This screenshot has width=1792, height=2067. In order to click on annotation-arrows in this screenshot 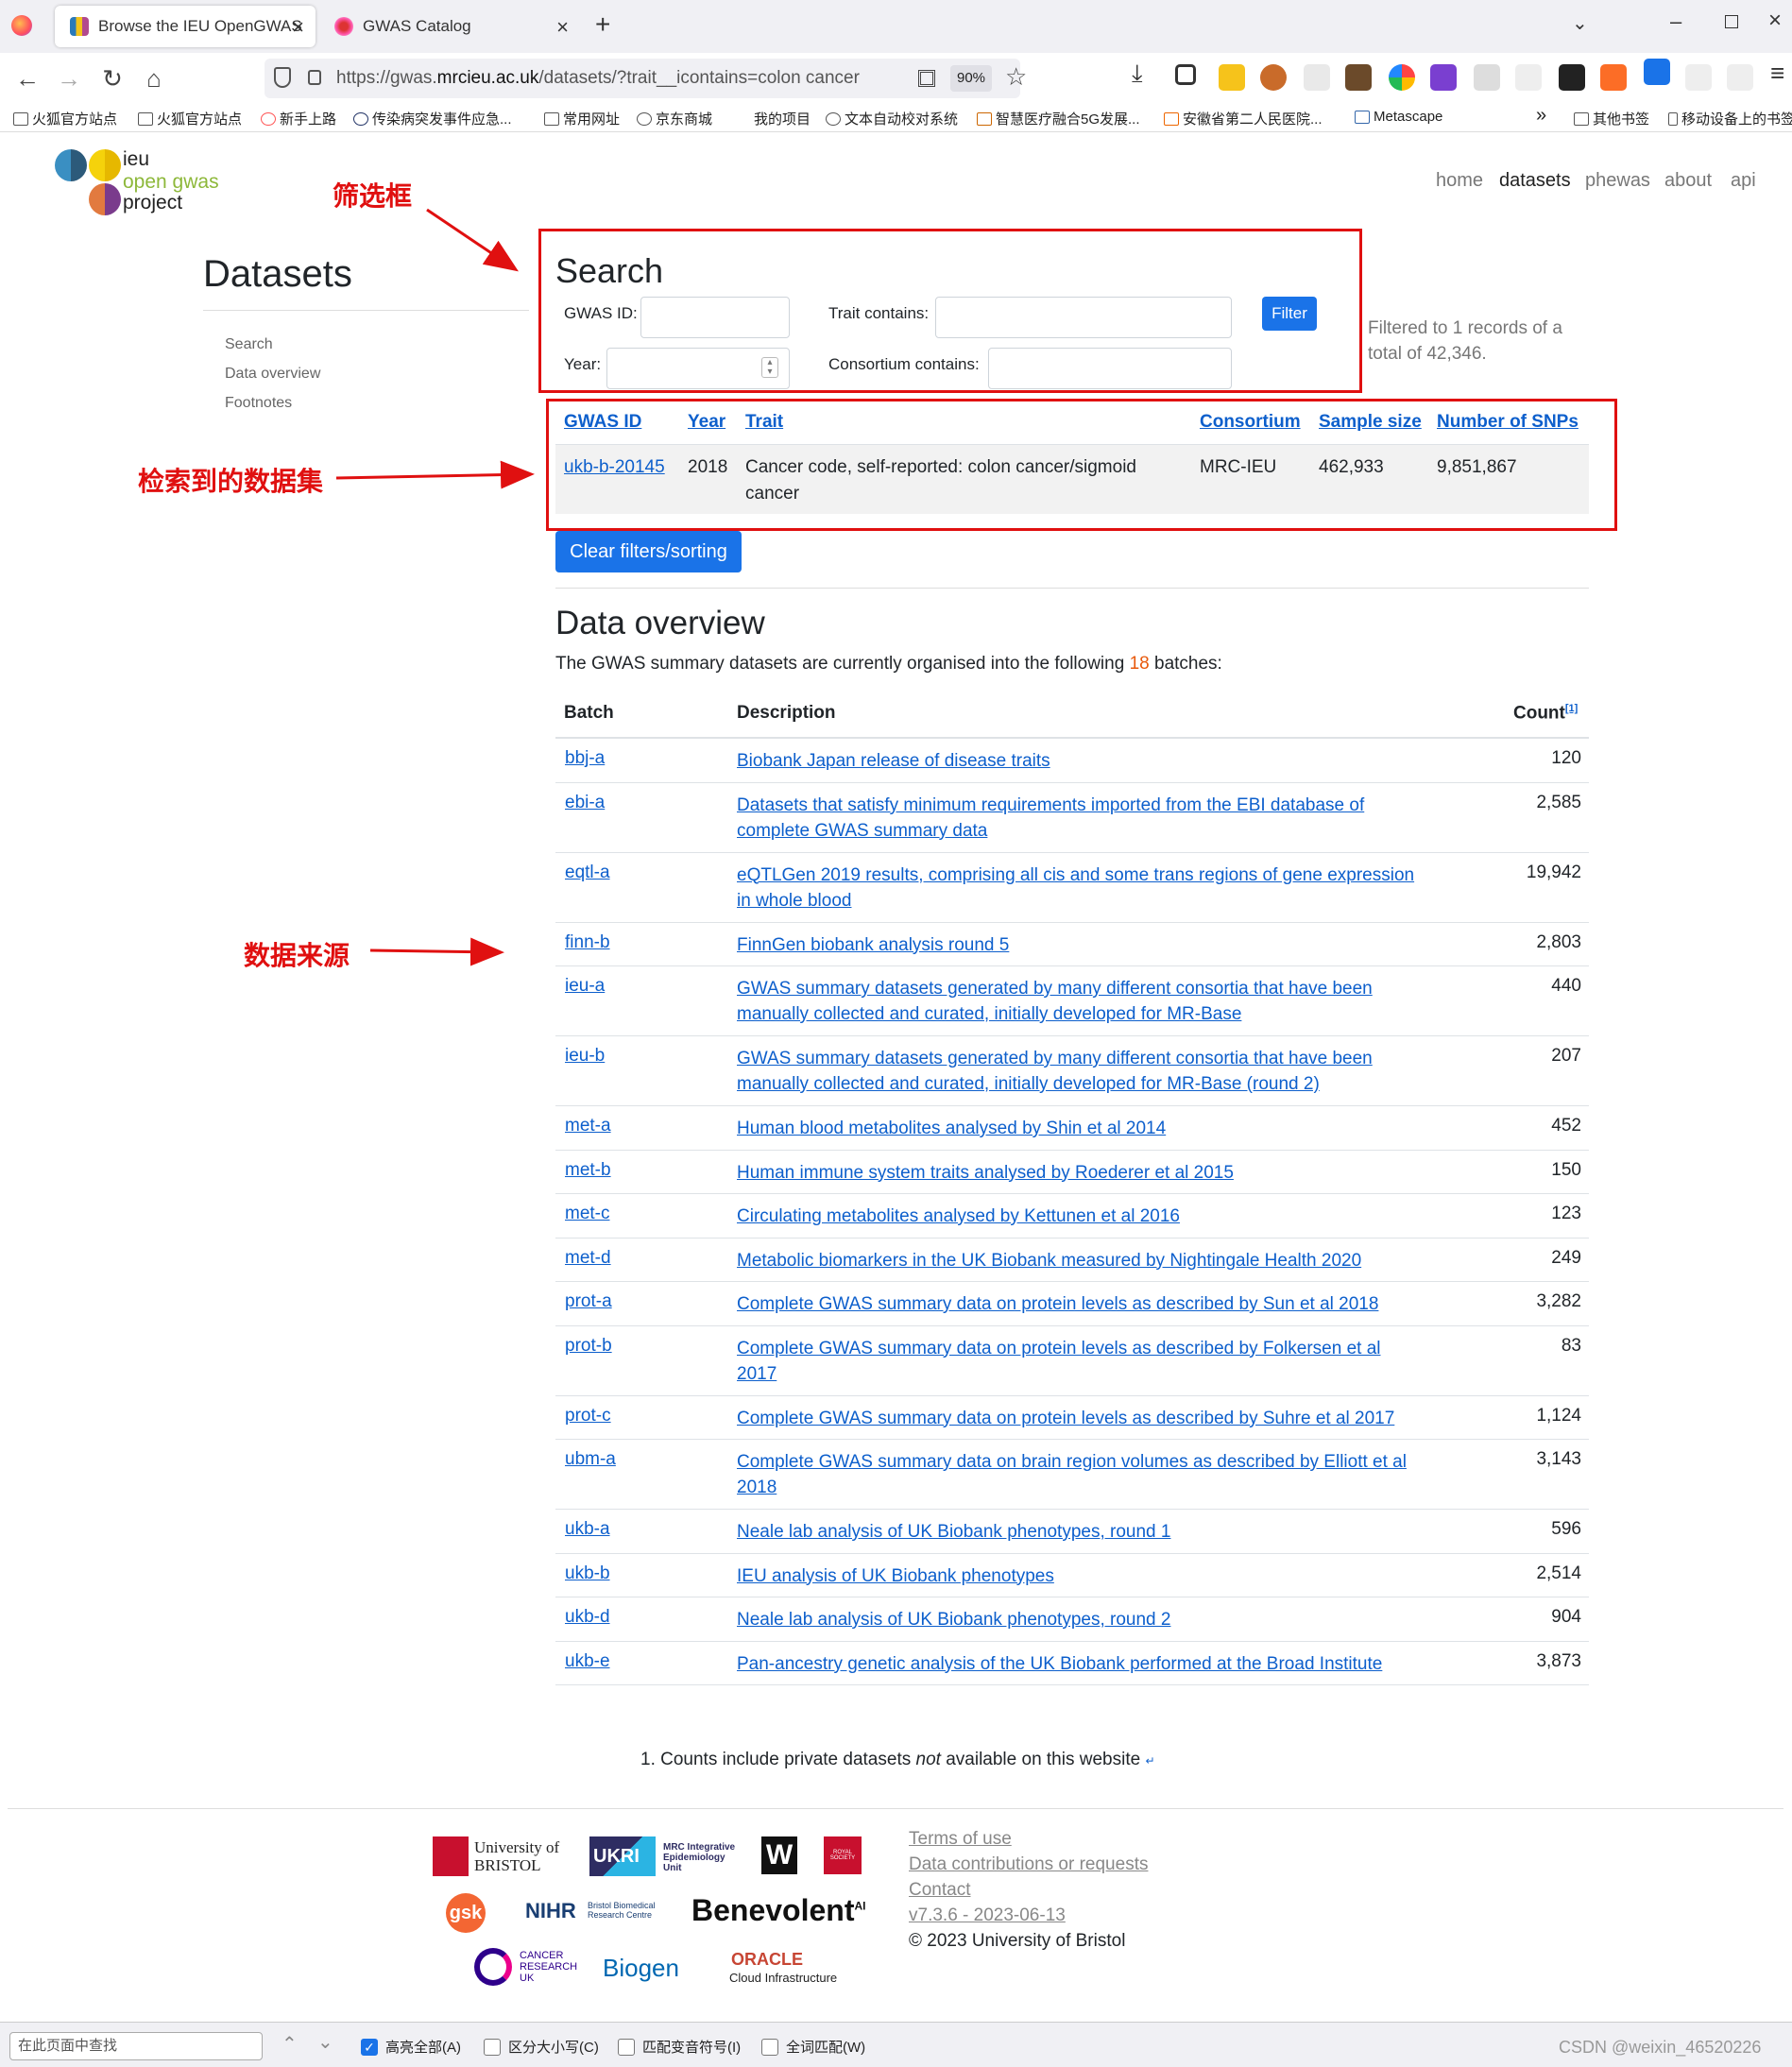, I will do `click(435, 587)`.